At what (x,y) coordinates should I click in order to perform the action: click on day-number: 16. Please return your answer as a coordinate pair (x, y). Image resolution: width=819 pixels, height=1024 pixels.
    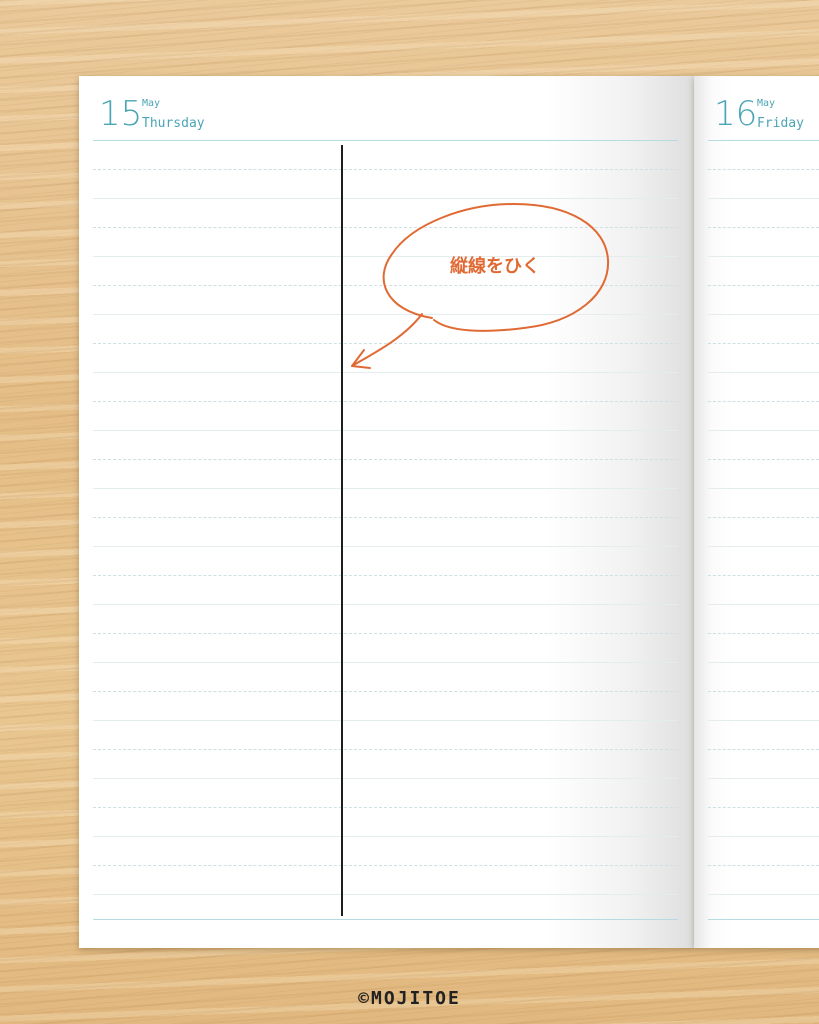
    Looking at the image, I should click on (736, 114).